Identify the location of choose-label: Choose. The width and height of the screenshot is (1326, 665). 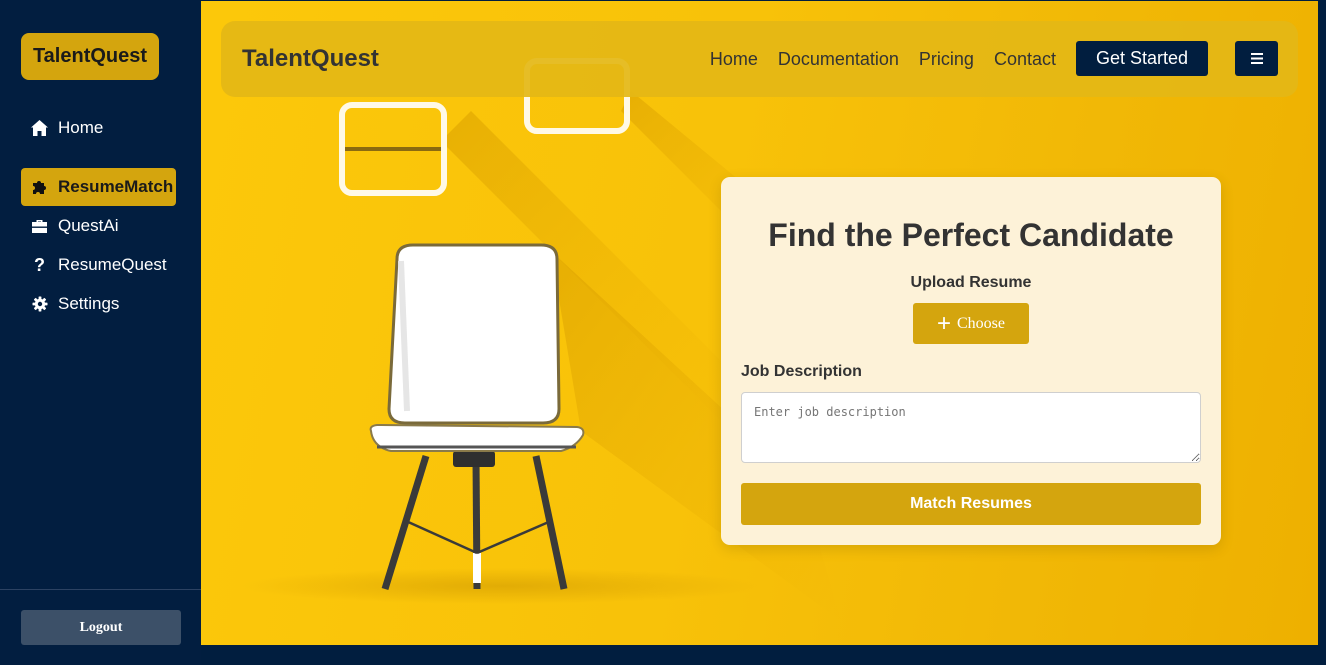
(981, 323).